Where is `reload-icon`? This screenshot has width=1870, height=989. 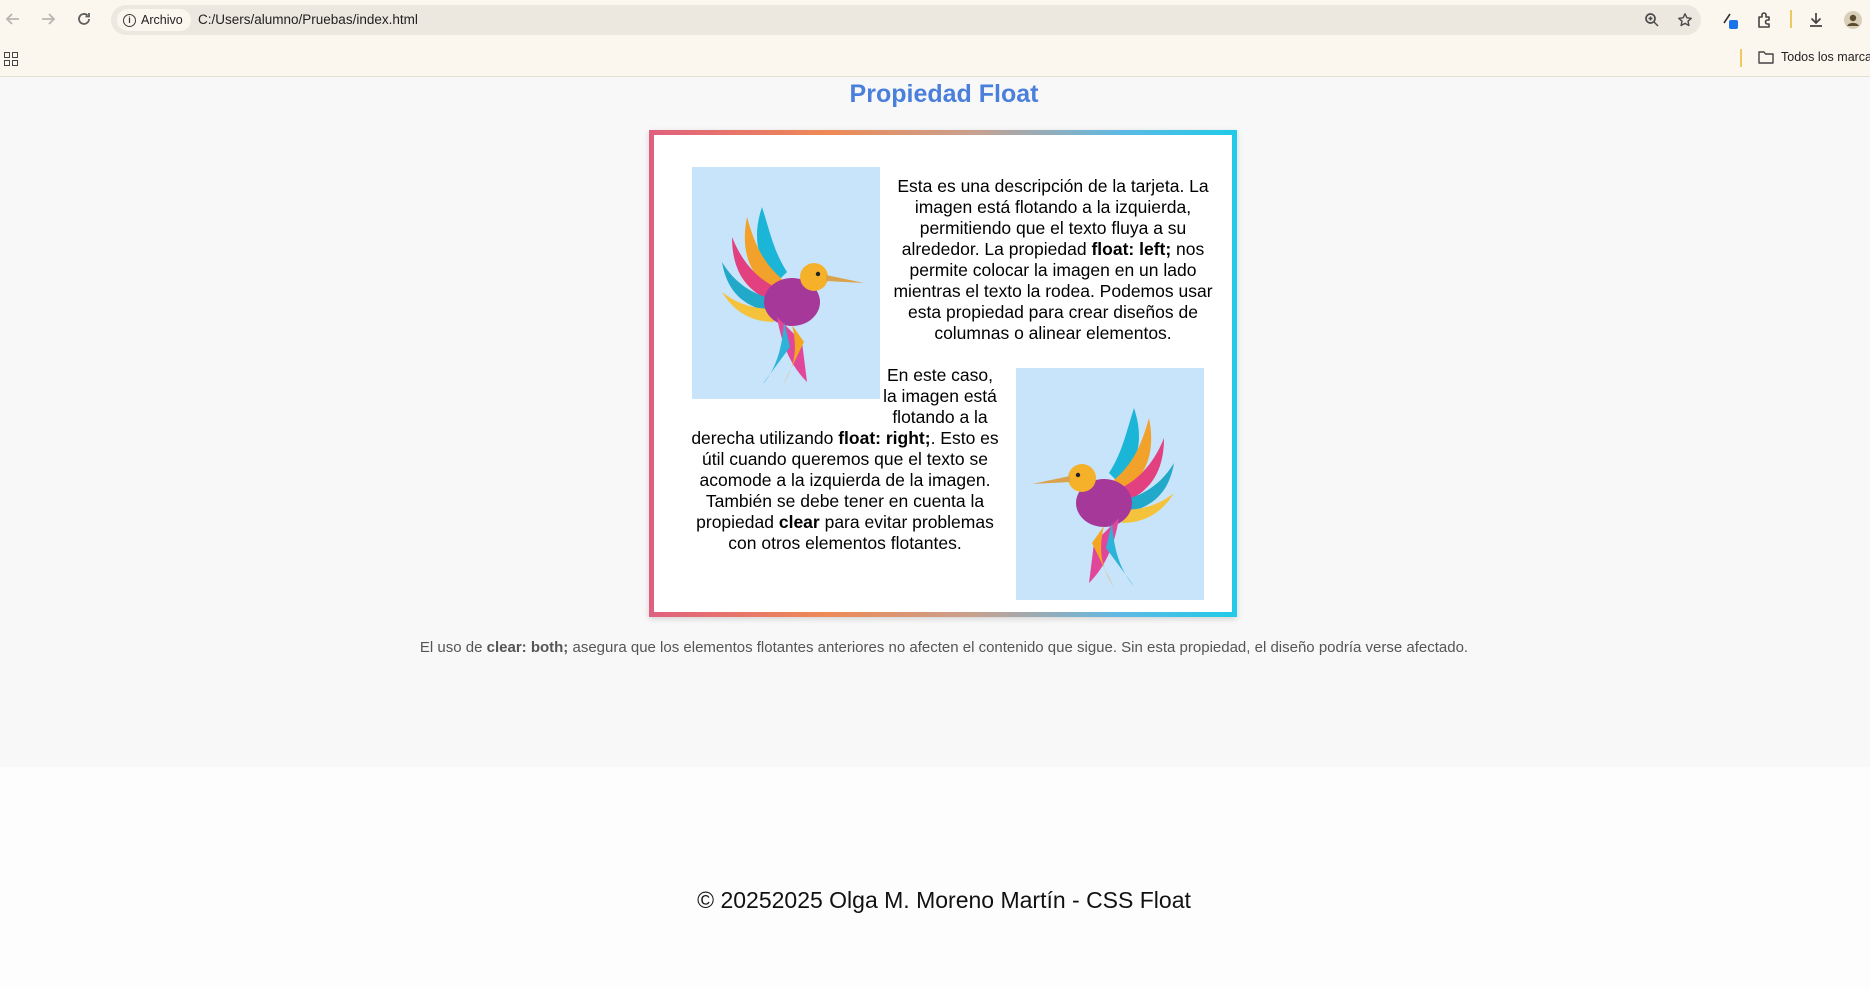
reload-icon is located at coordinates (84, 19).